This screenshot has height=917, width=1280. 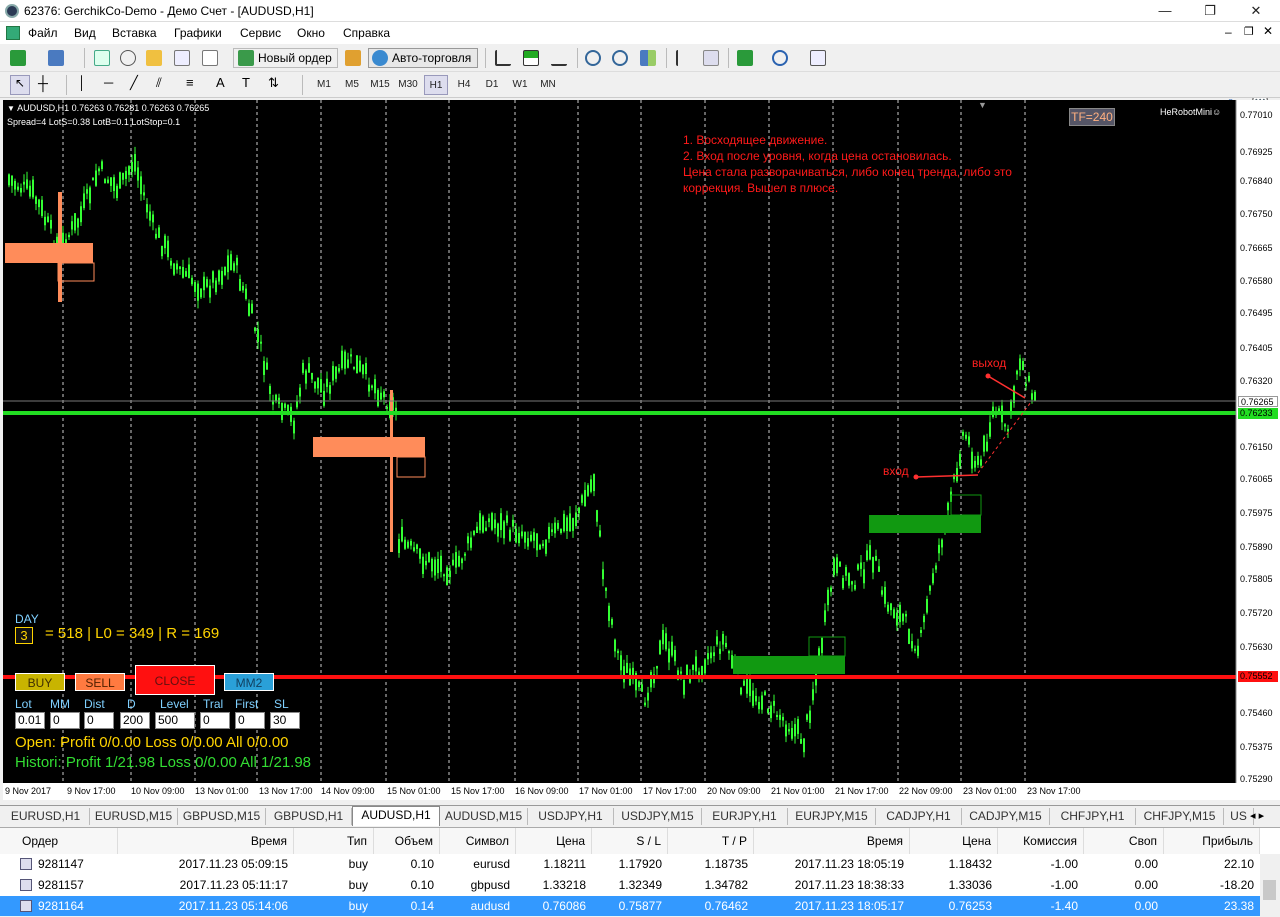 What do you see at coordinates (334, 841) in the screenshot?
I see `column-header: Тип` at bounding box center [334, 841].